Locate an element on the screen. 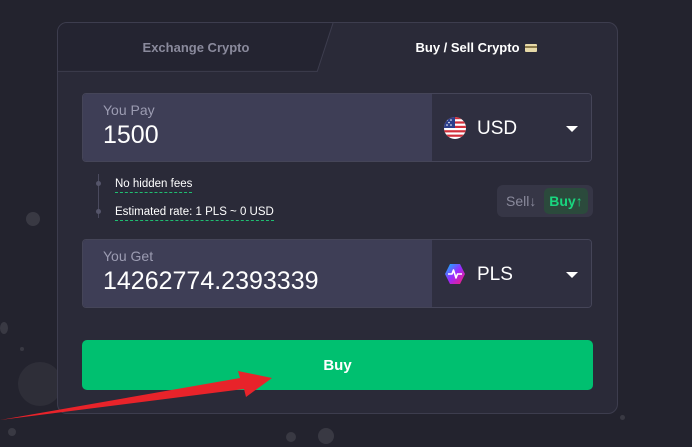 The height and width of the screenshot is (447, 692). pay-field: You Pay 1500 USD is located at coordinates (337, 127).